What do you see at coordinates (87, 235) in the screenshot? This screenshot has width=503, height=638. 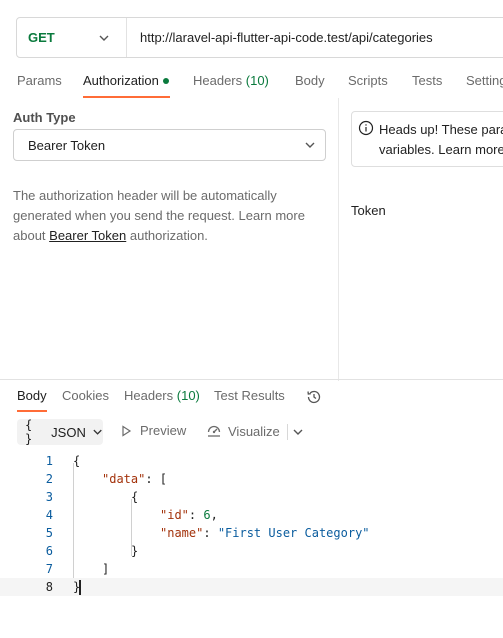 I see `bearer-token-link: Bearer Token` at bounding box center [87, 235].